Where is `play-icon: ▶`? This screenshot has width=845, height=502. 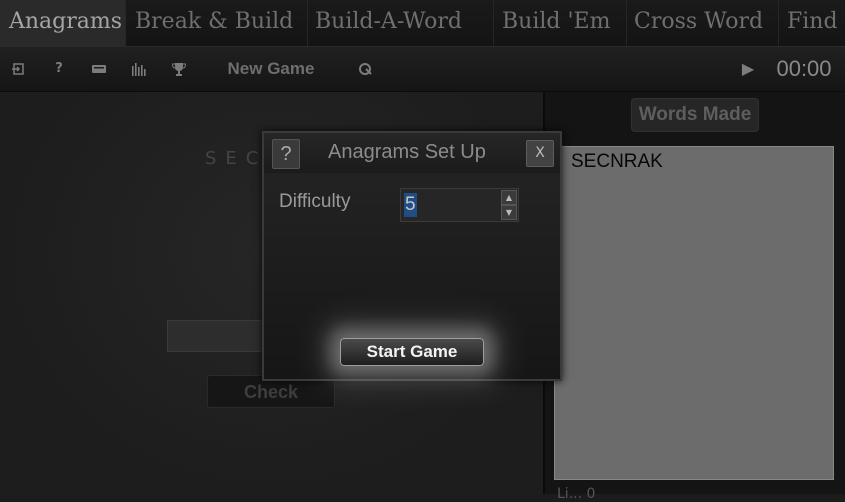 play-icon: ▶ is located at coordinates (748, 69).